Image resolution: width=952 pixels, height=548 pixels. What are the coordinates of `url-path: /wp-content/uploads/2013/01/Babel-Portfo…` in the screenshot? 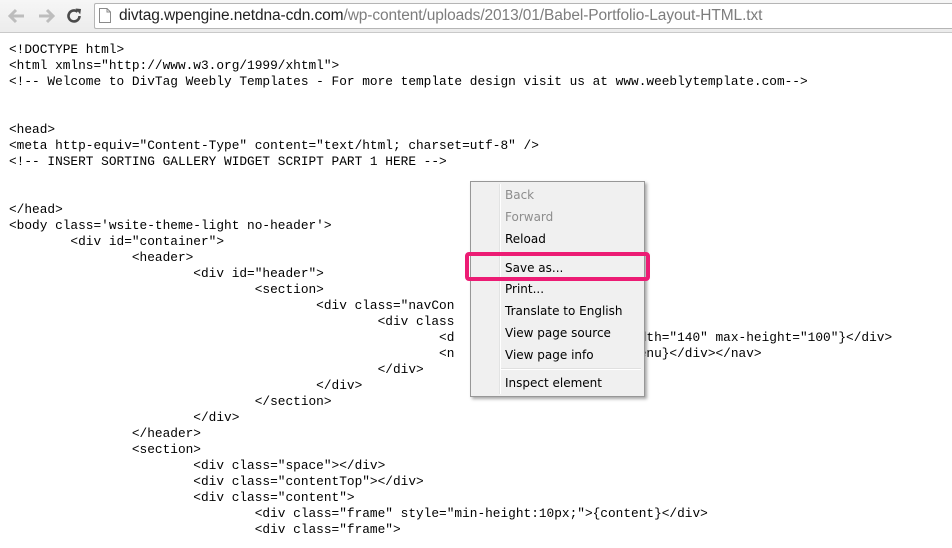 It's located at (553, 15).